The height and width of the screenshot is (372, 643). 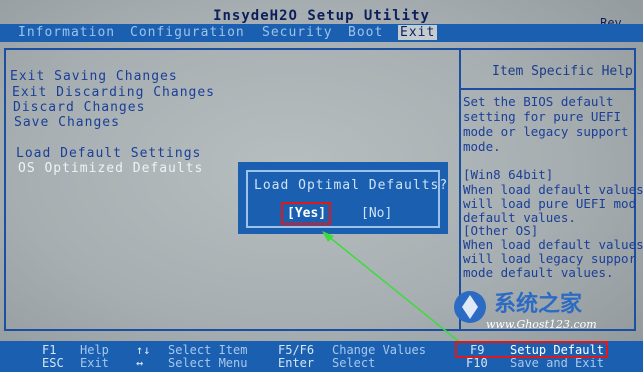 I want to click on footer-desc: Exit, so click(x=94, y=363).